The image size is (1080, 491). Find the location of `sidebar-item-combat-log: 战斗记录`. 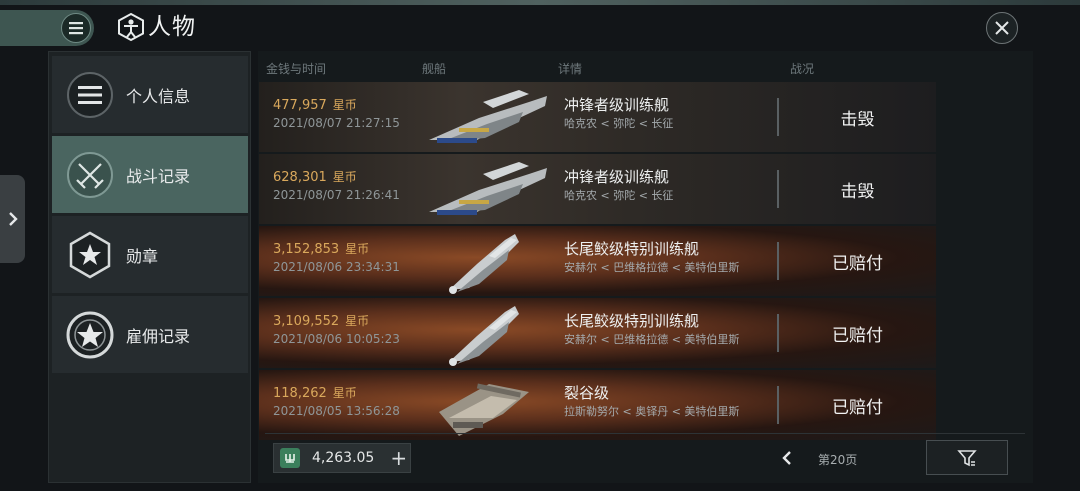

sidebar-item-combat-log: 战斗记录 is located at coordinates (150, 174).